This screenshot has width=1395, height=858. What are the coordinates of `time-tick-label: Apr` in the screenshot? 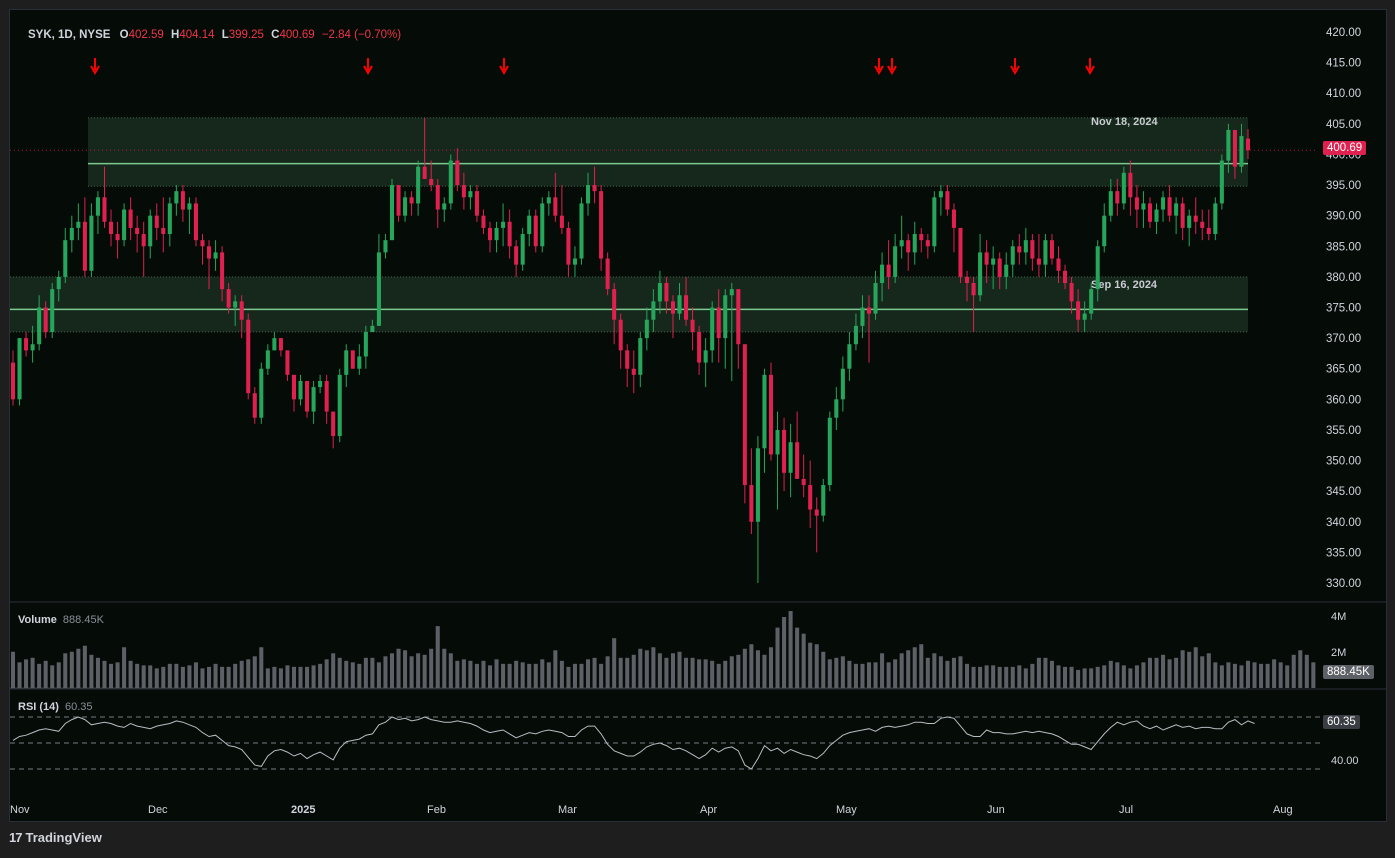 It's located at (708, 810).